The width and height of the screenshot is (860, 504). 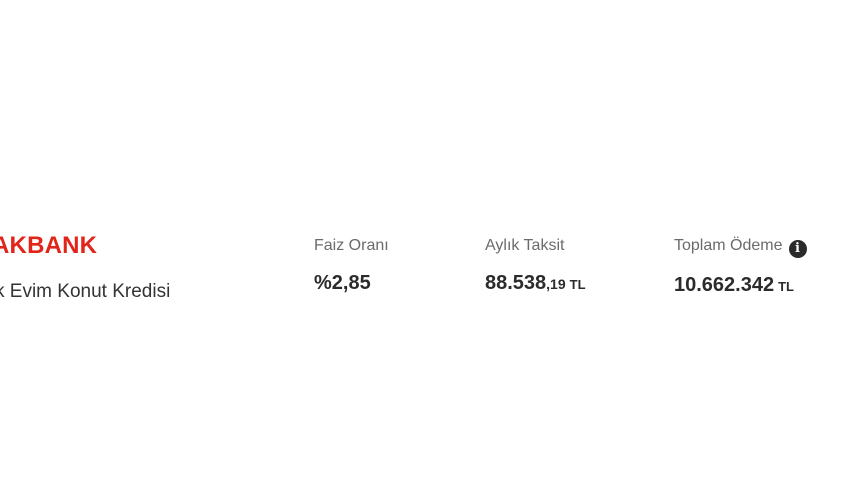 What do you see at coordinates (535, 265) in the screenshot?
I see `monthly-installment-column: Aylık Taksit 88.538,19 TL` at bounding box center [535, 265].